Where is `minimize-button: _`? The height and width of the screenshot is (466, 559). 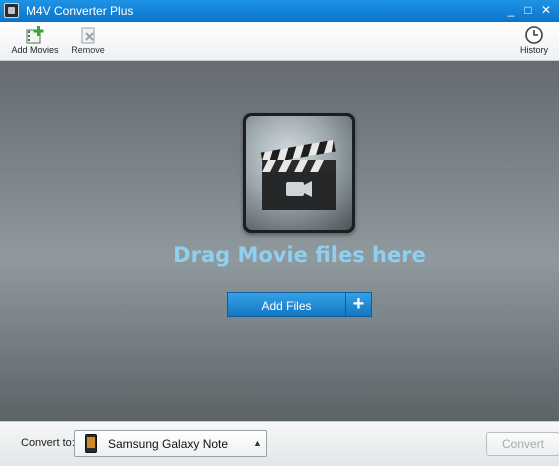 minimize-button: _ is located at coordinates (511, 10).